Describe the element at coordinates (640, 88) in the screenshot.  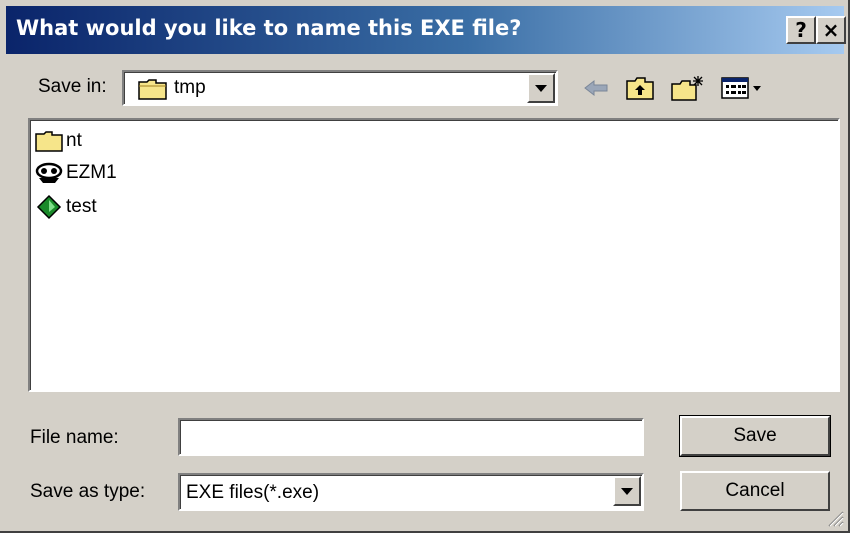
I see `up-folder-icon` at that location.